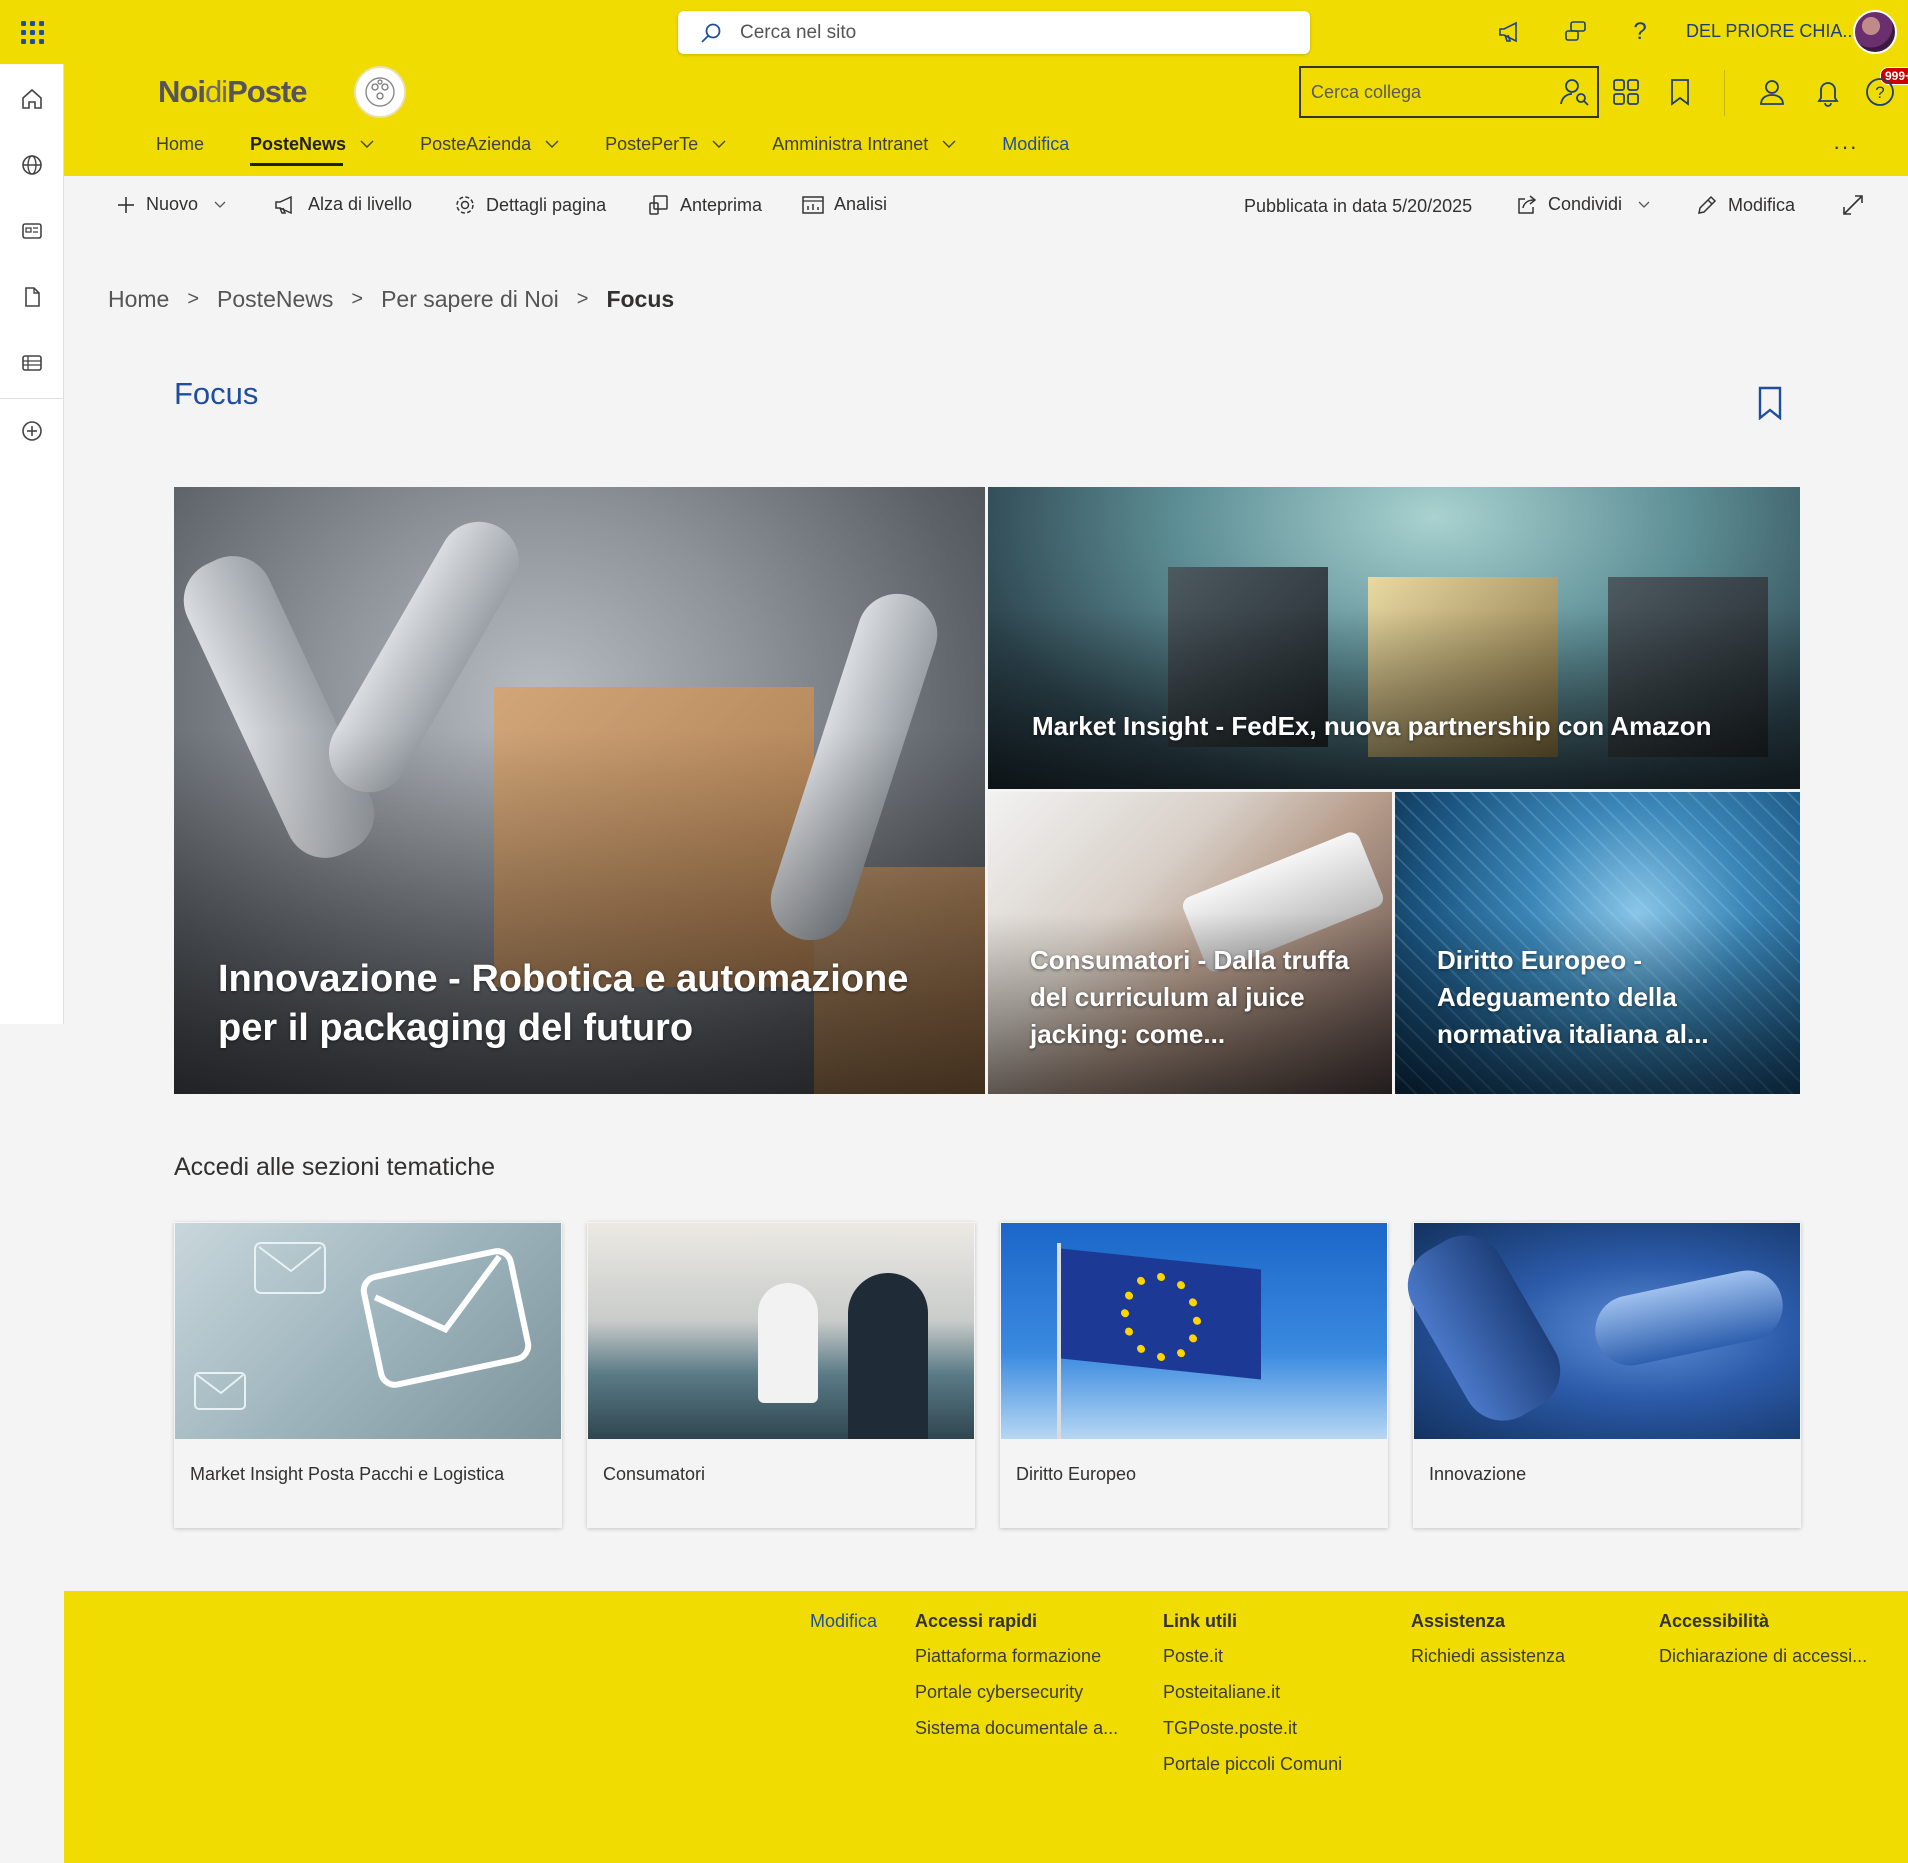 The image size is (1908, 1863). What do you see at coordinates (1194, 1375) in the screenshot?
I see `topic-card-diritto-europeo: Diritto Europeo` at bounding box center [1194, 1375].